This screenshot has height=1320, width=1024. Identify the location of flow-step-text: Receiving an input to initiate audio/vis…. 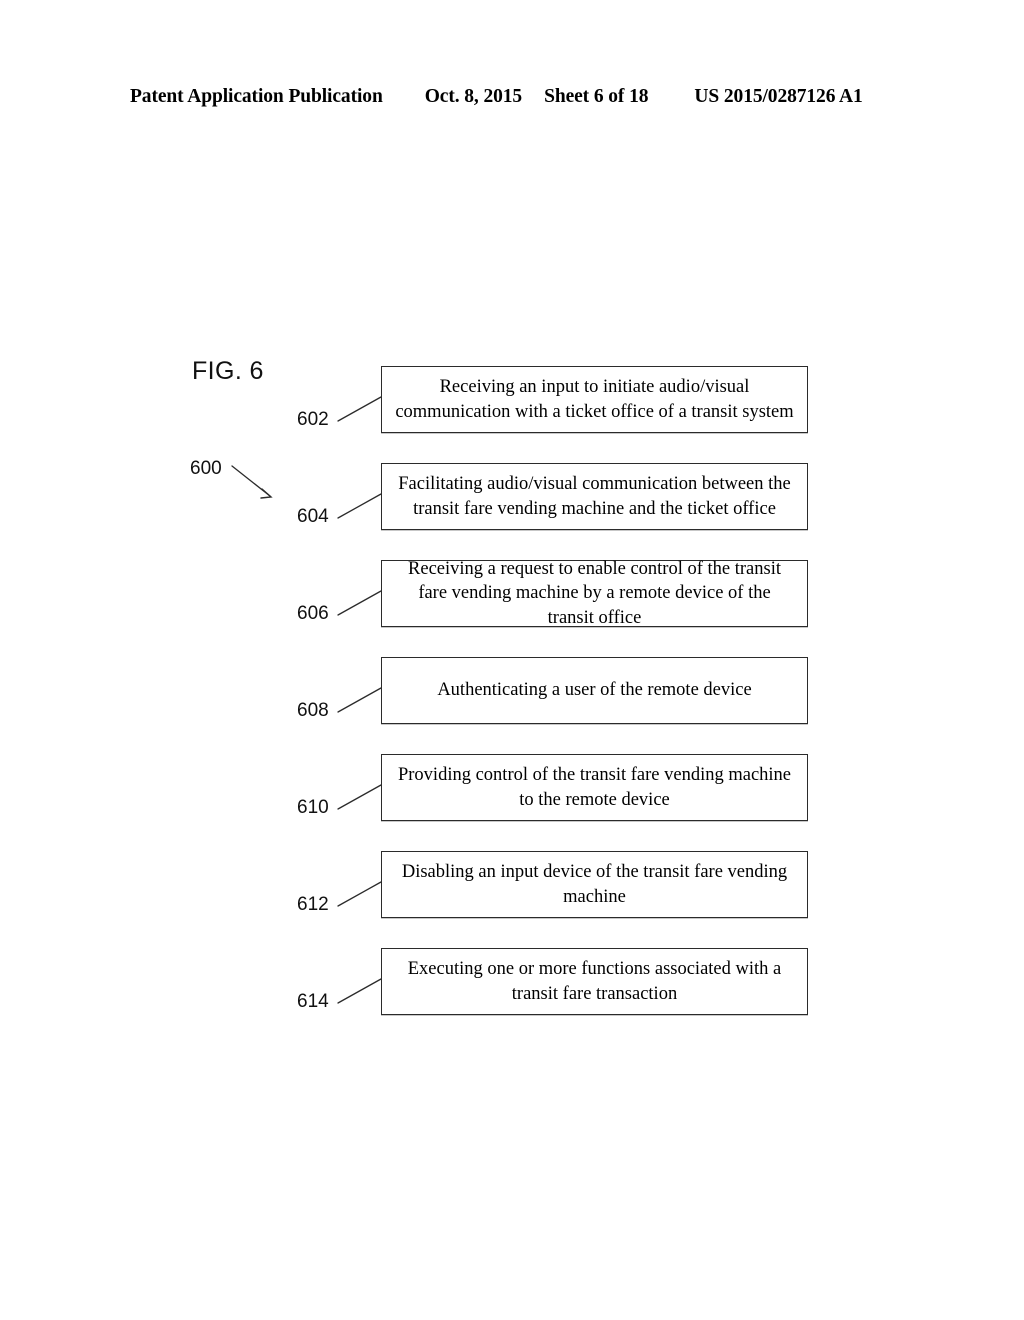
(594, 399).